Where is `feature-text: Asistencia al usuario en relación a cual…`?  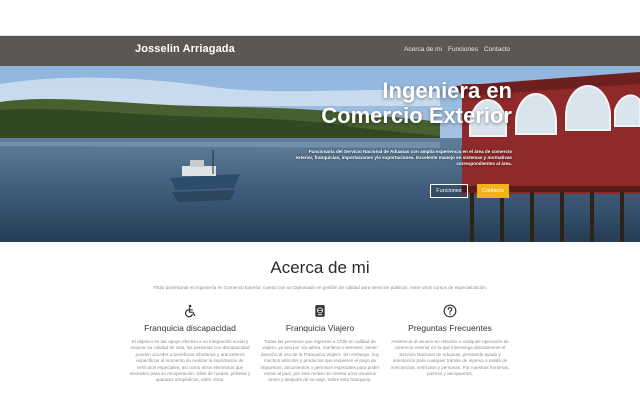
feature-text: Asistencia al usuario en relación a cual… is located at coordinates (450, 358).